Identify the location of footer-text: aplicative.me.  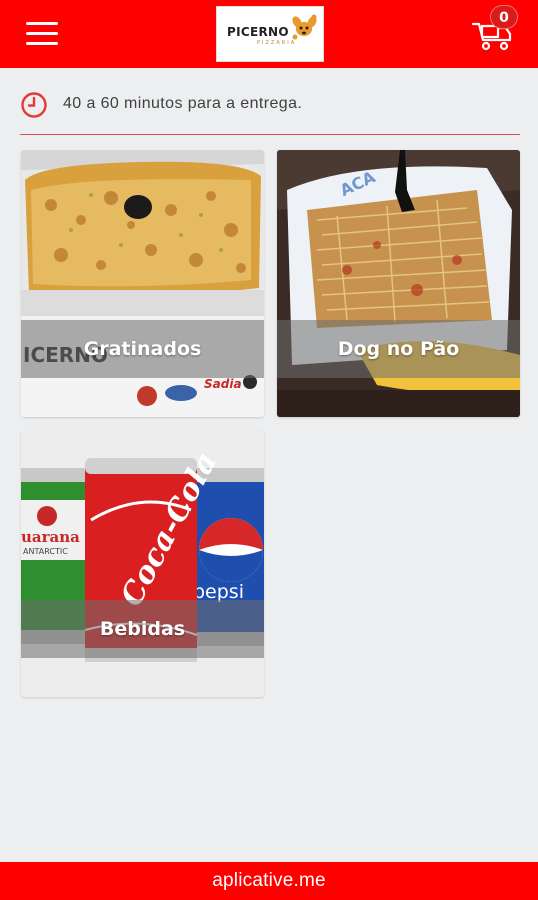
(269, 880).